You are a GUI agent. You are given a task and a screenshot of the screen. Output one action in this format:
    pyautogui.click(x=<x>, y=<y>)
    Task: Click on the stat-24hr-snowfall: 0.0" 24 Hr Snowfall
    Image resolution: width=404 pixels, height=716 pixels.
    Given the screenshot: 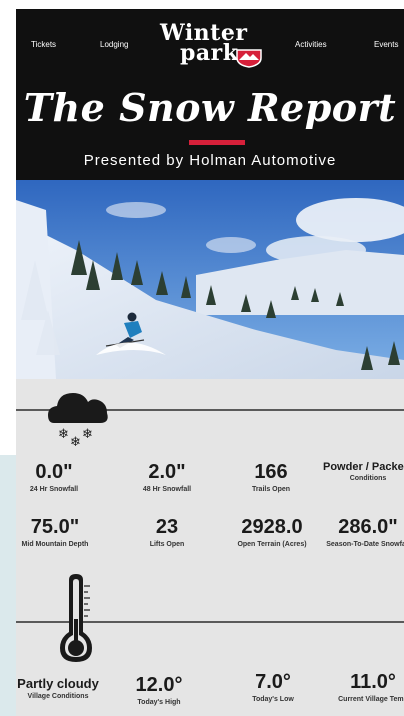 What is the action you would take?
    pyautogui.click(x=57, y=477)
    